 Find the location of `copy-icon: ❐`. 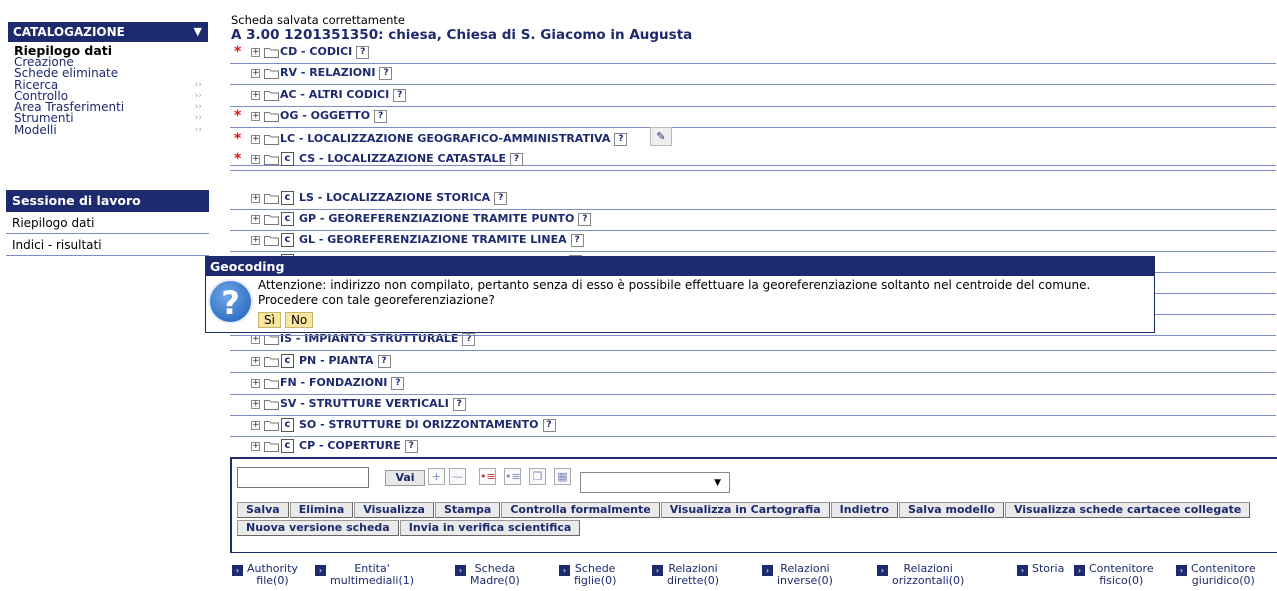

copy-icon: ❐ is located at coordinates (537, 476).